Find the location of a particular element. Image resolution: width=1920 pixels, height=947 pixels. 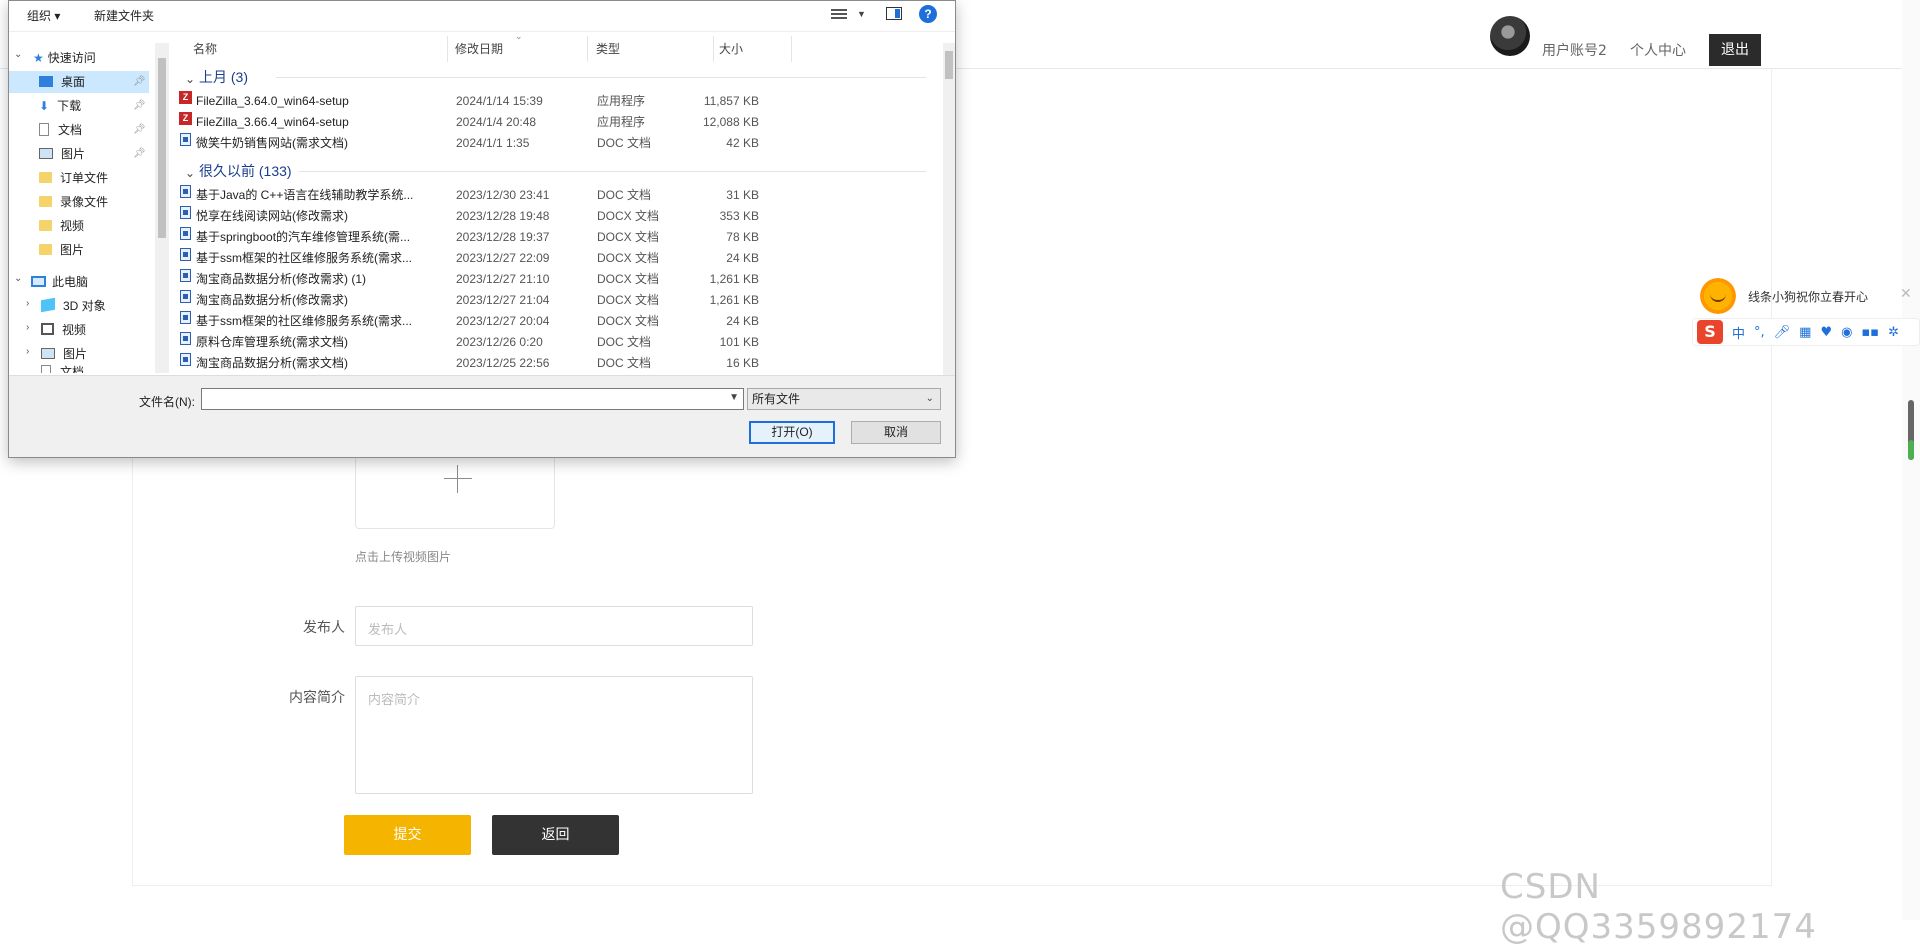

cancel-button: 取消 is located at coordinates (896, 432).